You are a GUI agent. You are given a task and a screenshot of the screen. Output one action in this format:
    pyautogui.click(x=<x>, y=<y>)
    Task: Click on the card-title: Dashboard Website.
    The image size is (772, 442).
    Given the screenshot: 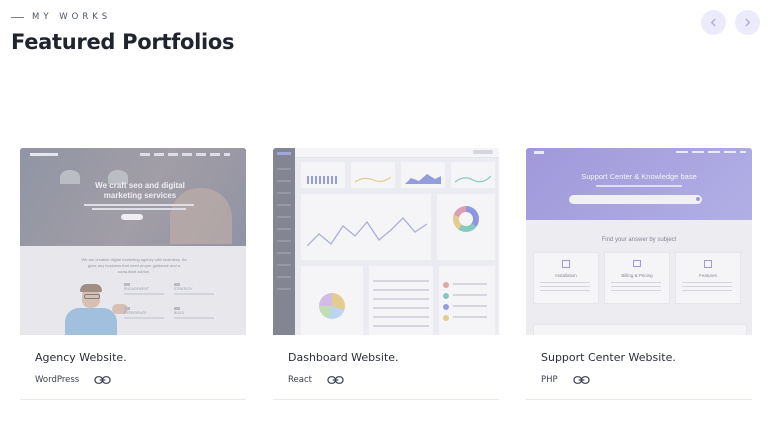 What is the action you would take?
    pyautogui.click(x=343, y=357)
    